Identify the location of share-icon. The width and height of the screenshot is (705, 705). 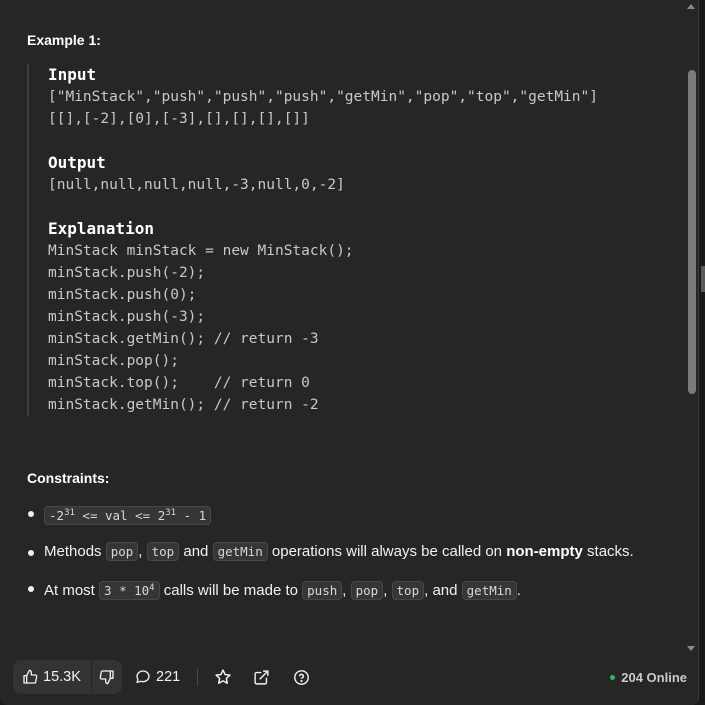
(261, 677).